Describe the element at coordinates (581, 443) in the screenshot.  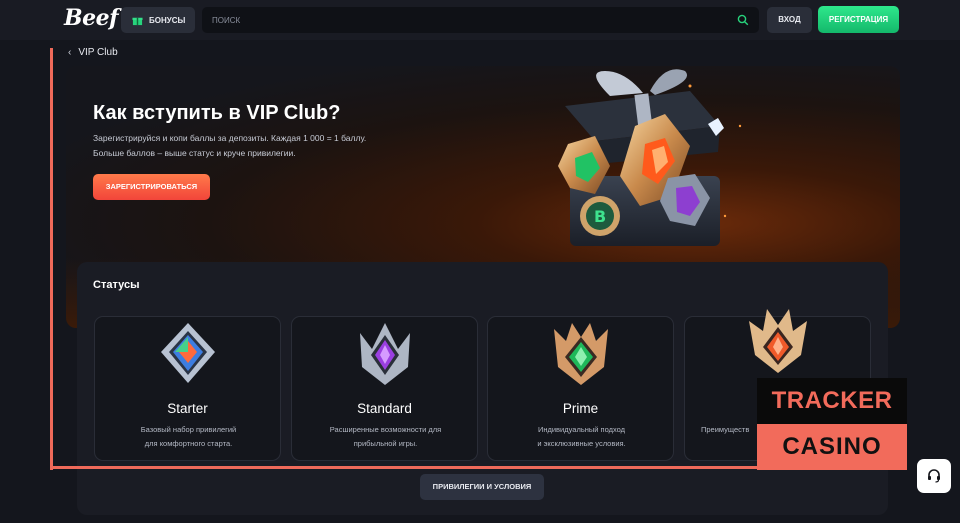
I see `status-card-desc-line-2: и эксклюзивные условия.` at that location.